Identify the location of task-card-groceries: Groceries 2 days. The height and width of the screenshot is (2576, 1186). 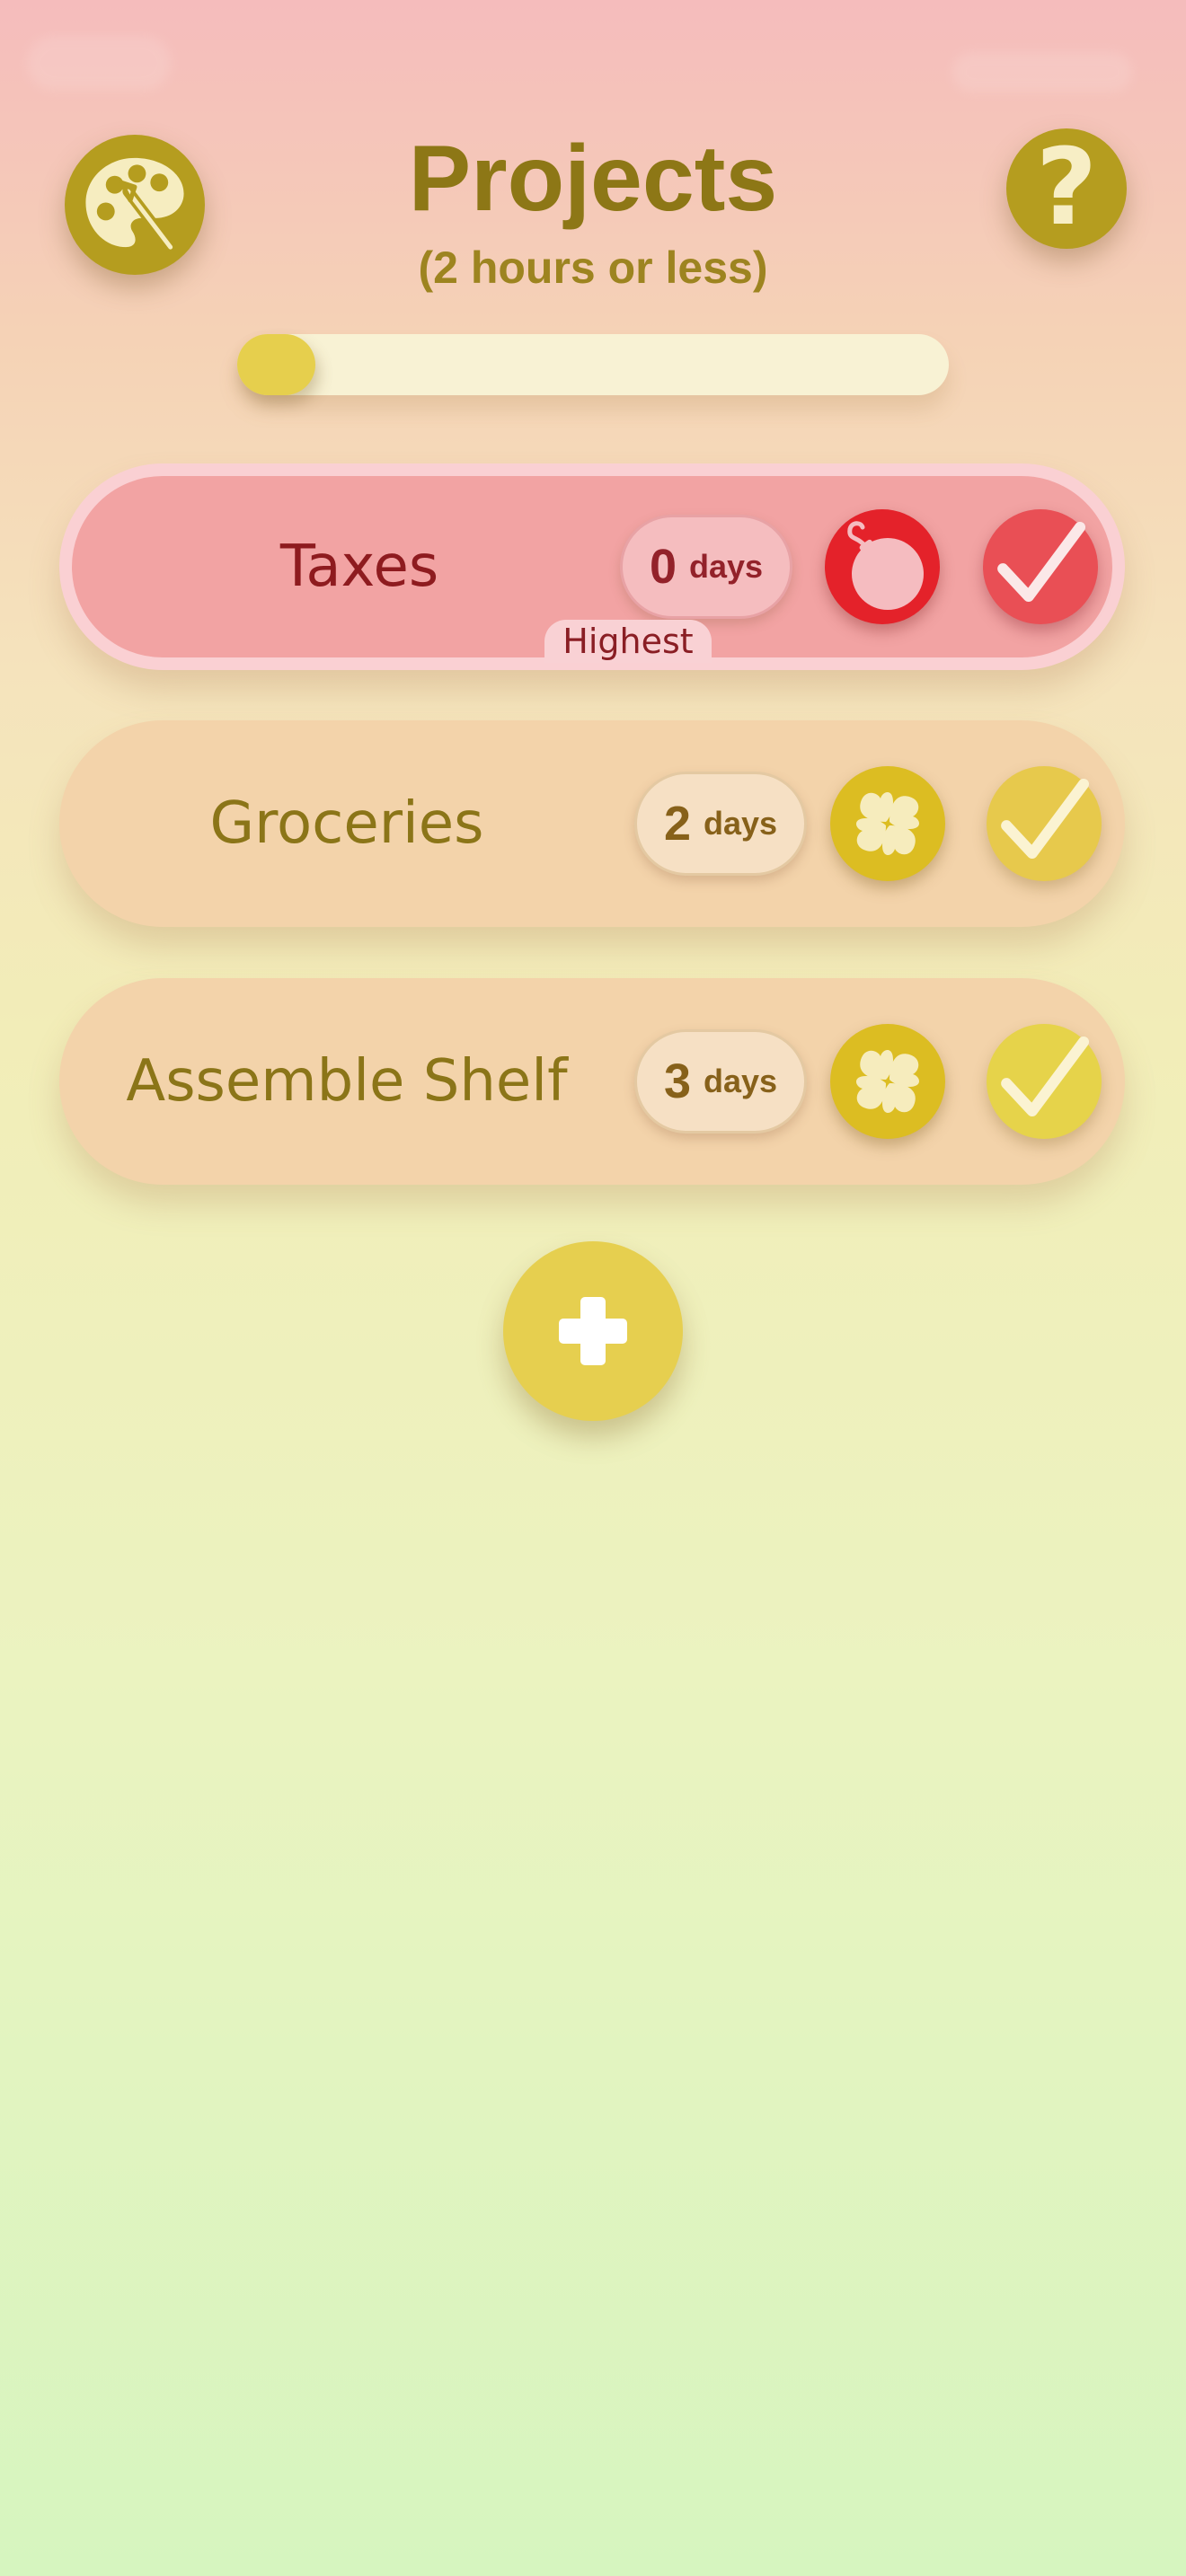
(592, 823).